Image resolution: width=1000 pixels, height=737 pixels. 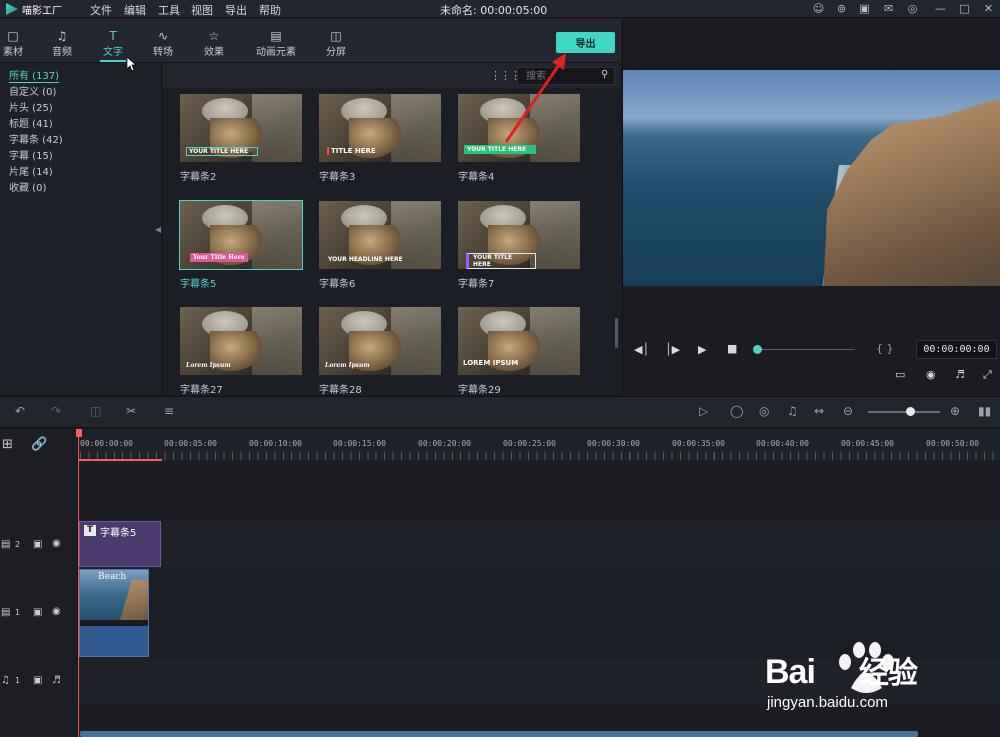 What do you see at coordinates (806, 349) in the screenshot?
I see `preview-seek-bar` at bounding box center [806, 349].